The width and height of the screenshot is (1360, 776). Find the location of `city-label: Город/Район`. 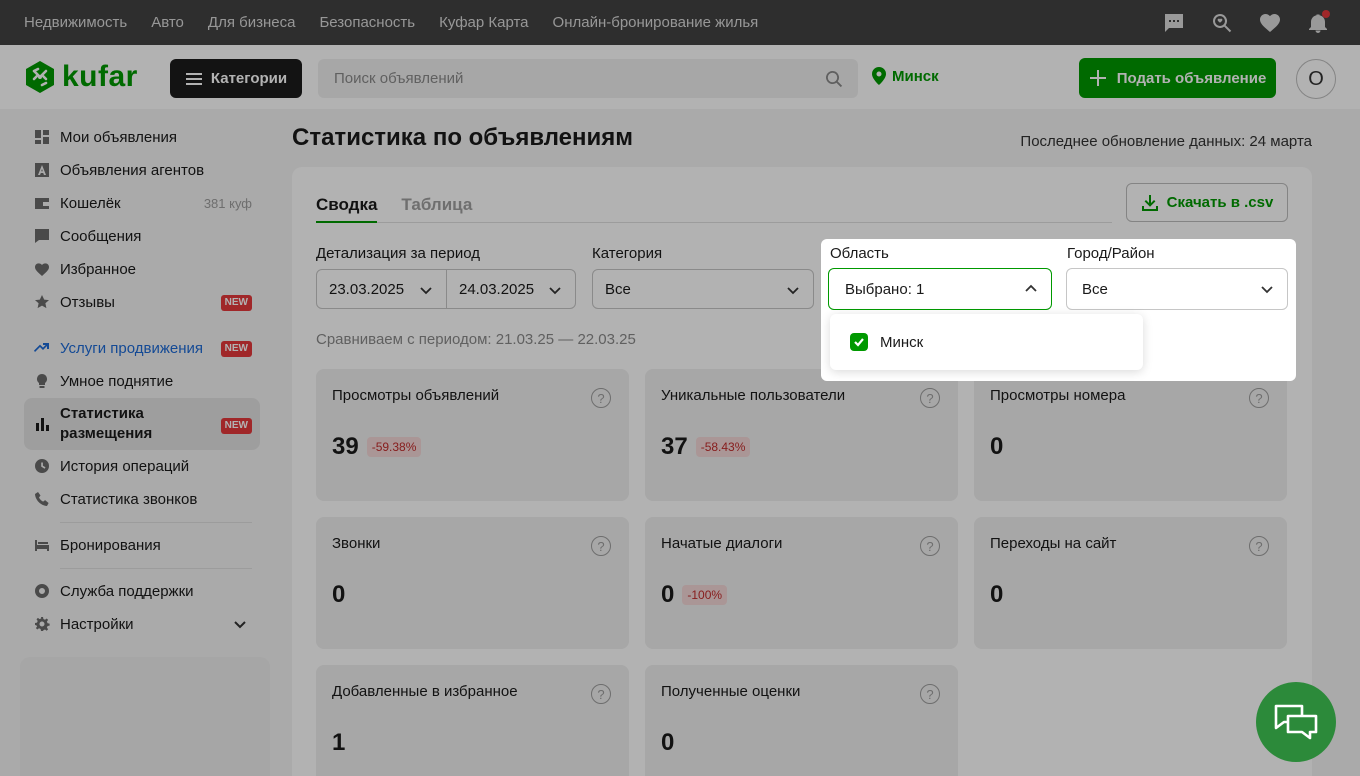

city-label: Город/Район is located at coordinates (1111, 253).